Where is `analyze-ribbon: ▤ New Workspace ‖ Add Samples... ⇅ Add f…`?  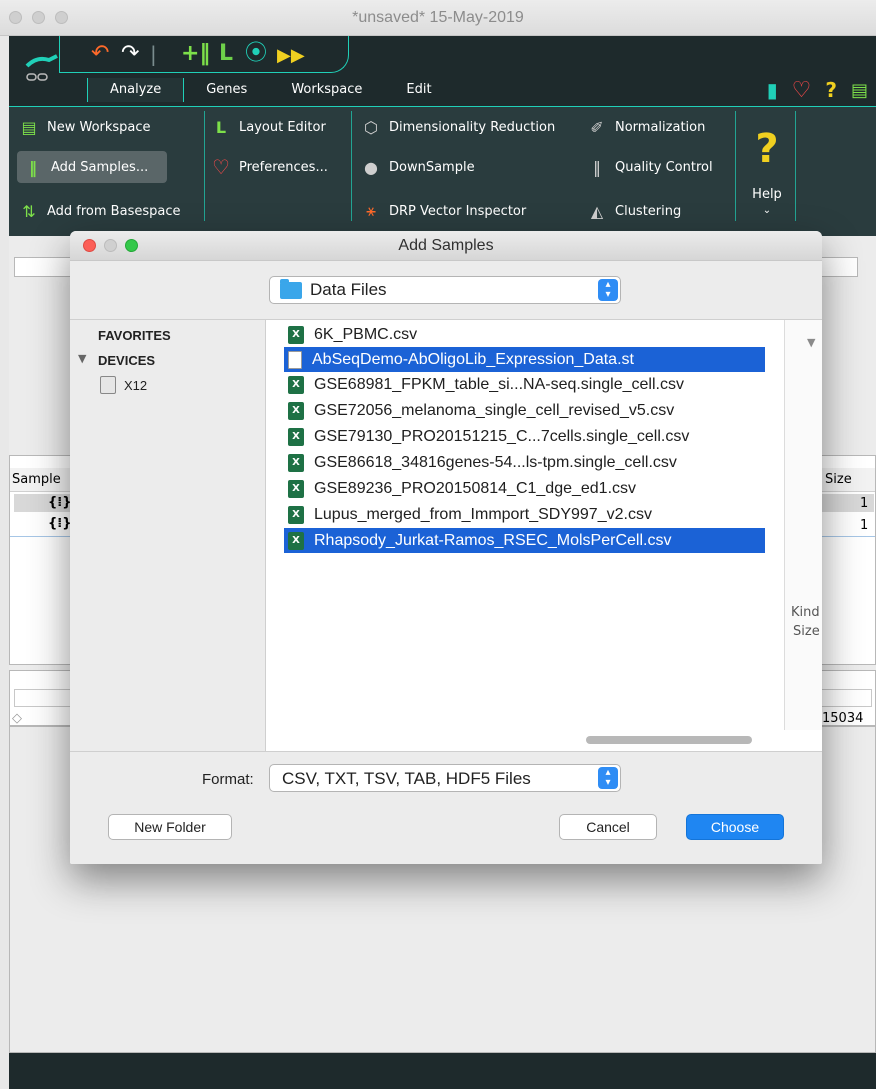
analyze-ribbon: ▤ New Workspace ‖ Add Samples... ⇅ Add f… is located at coordinates (442, 171).